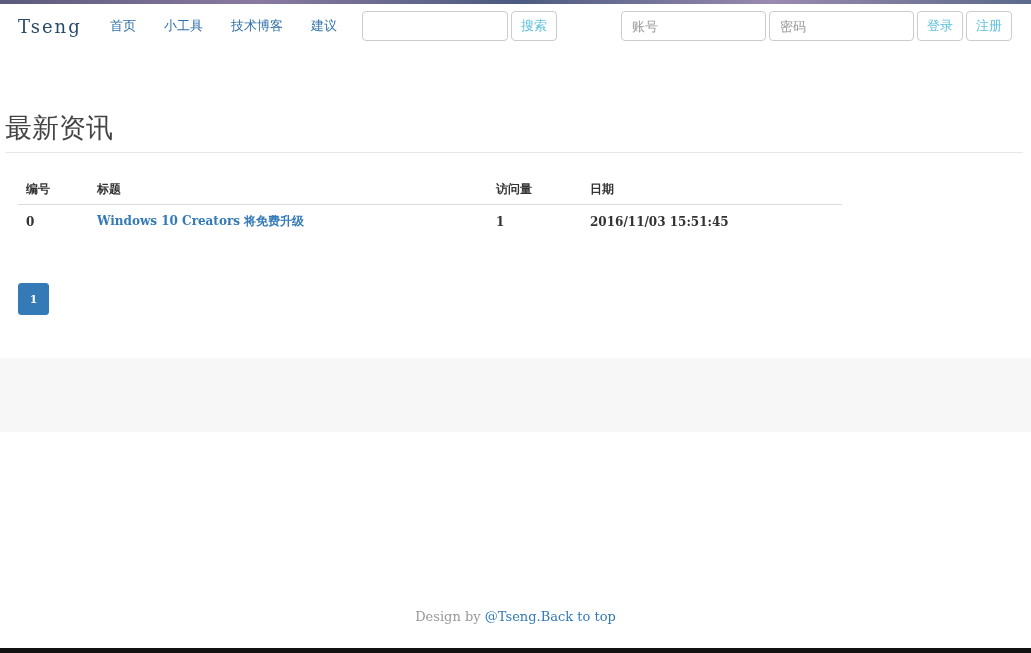 The height and width of the screenshot is (653, 1031). I want to click on nav-link: 首页, so click(122, 26).